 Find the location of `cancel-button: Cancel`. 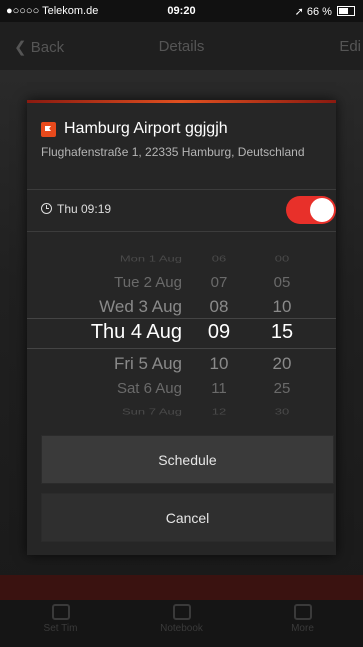

cancel-button: Cancel is located at coordinates (187, 517).